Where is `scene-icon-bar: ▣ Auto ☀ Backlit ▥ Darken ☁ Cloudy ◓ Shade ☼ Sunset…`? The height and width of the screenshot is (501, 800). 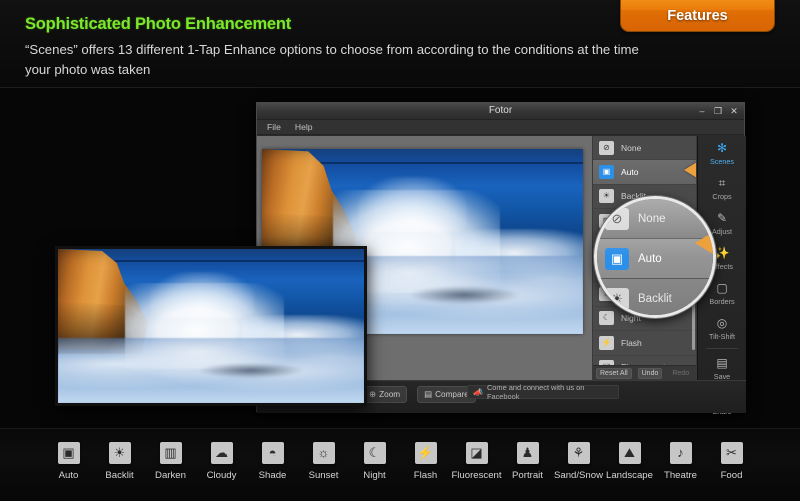
scene-icon-bar: ▣ Auto ☀ Backlit ▥ Darken ☁ Cloudy ◓ Shade ☼ Sunset… is located at coordinates (400, 464).